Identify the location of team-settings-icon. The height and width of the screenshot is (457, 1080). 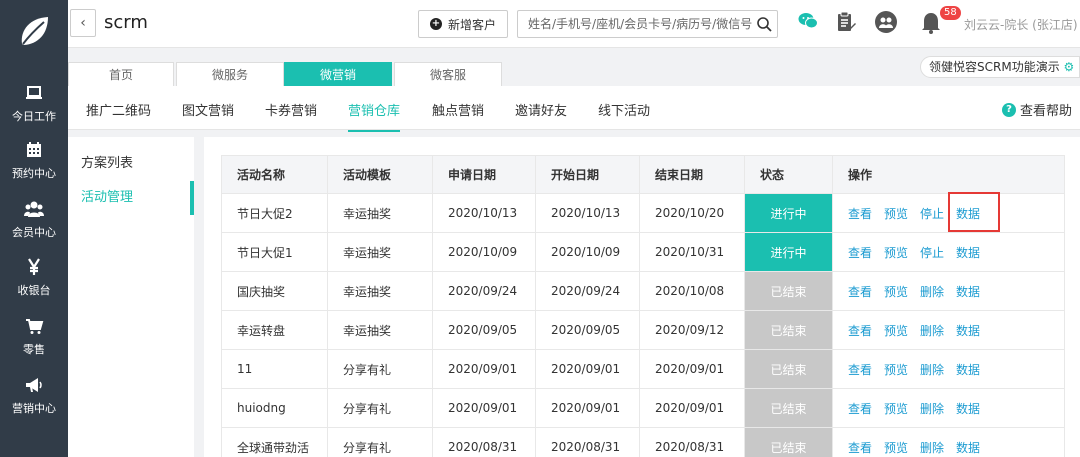
(886, 22).